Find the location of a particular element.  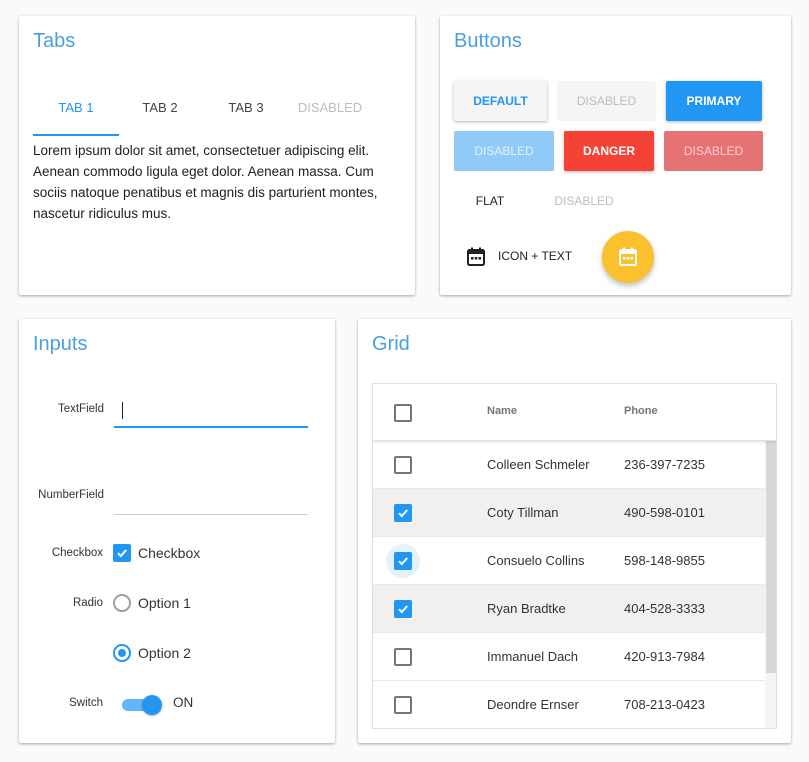

cell-name: Colleen Schmeler is located at coordinates (538, 464).